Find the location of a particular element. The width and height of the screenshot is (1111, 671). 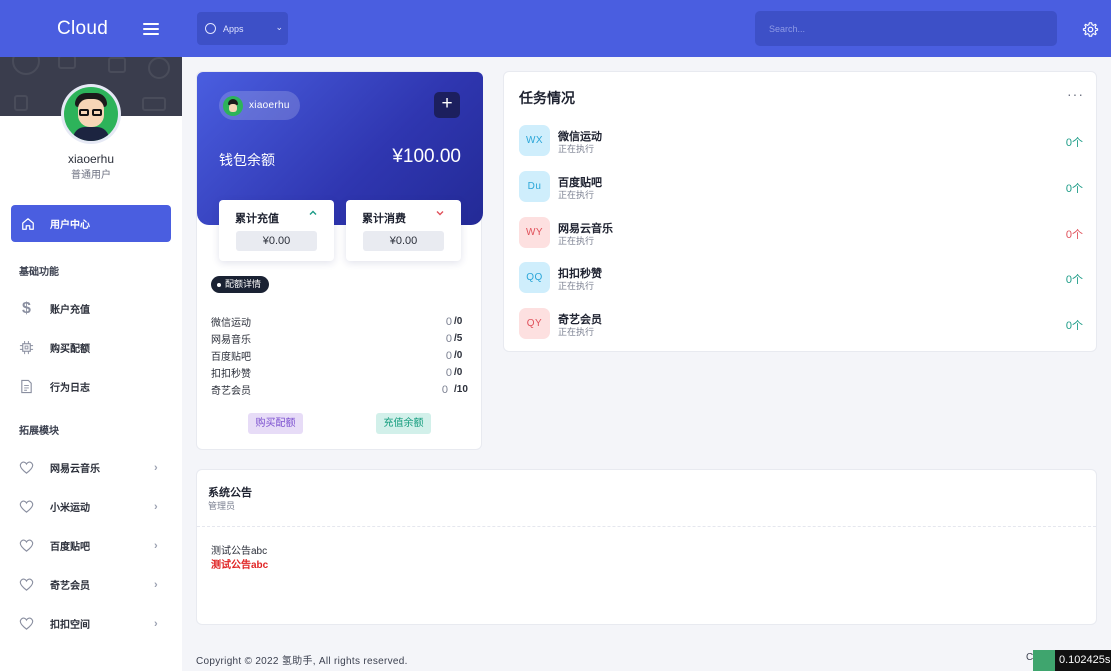

total-spend-box: 累计消费 ¥0.00 is located at coordinates (403, 230).